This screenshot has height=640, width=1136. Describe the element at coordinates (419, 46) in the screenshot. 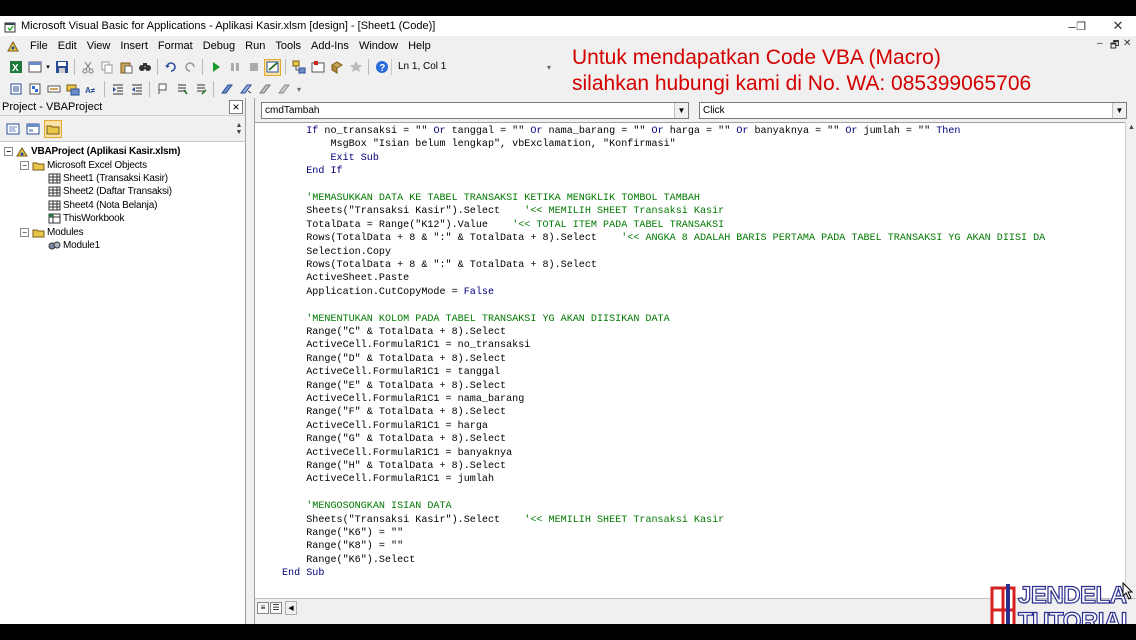

I see `menu-help: Help` at that location.